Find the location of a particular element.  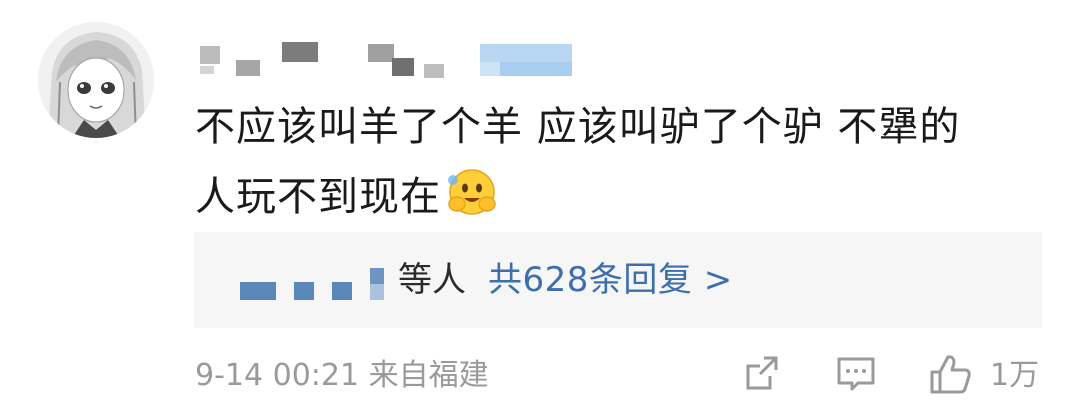

avatar-illustration is located at coordinates (96, 80).